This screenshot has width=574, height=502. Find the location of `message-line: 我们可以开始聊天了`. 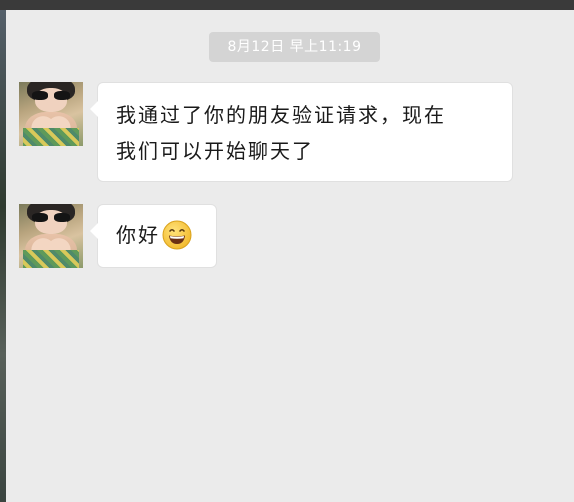

message-line: 我们可以开始聊天了 is located at coordinates (215, 151).